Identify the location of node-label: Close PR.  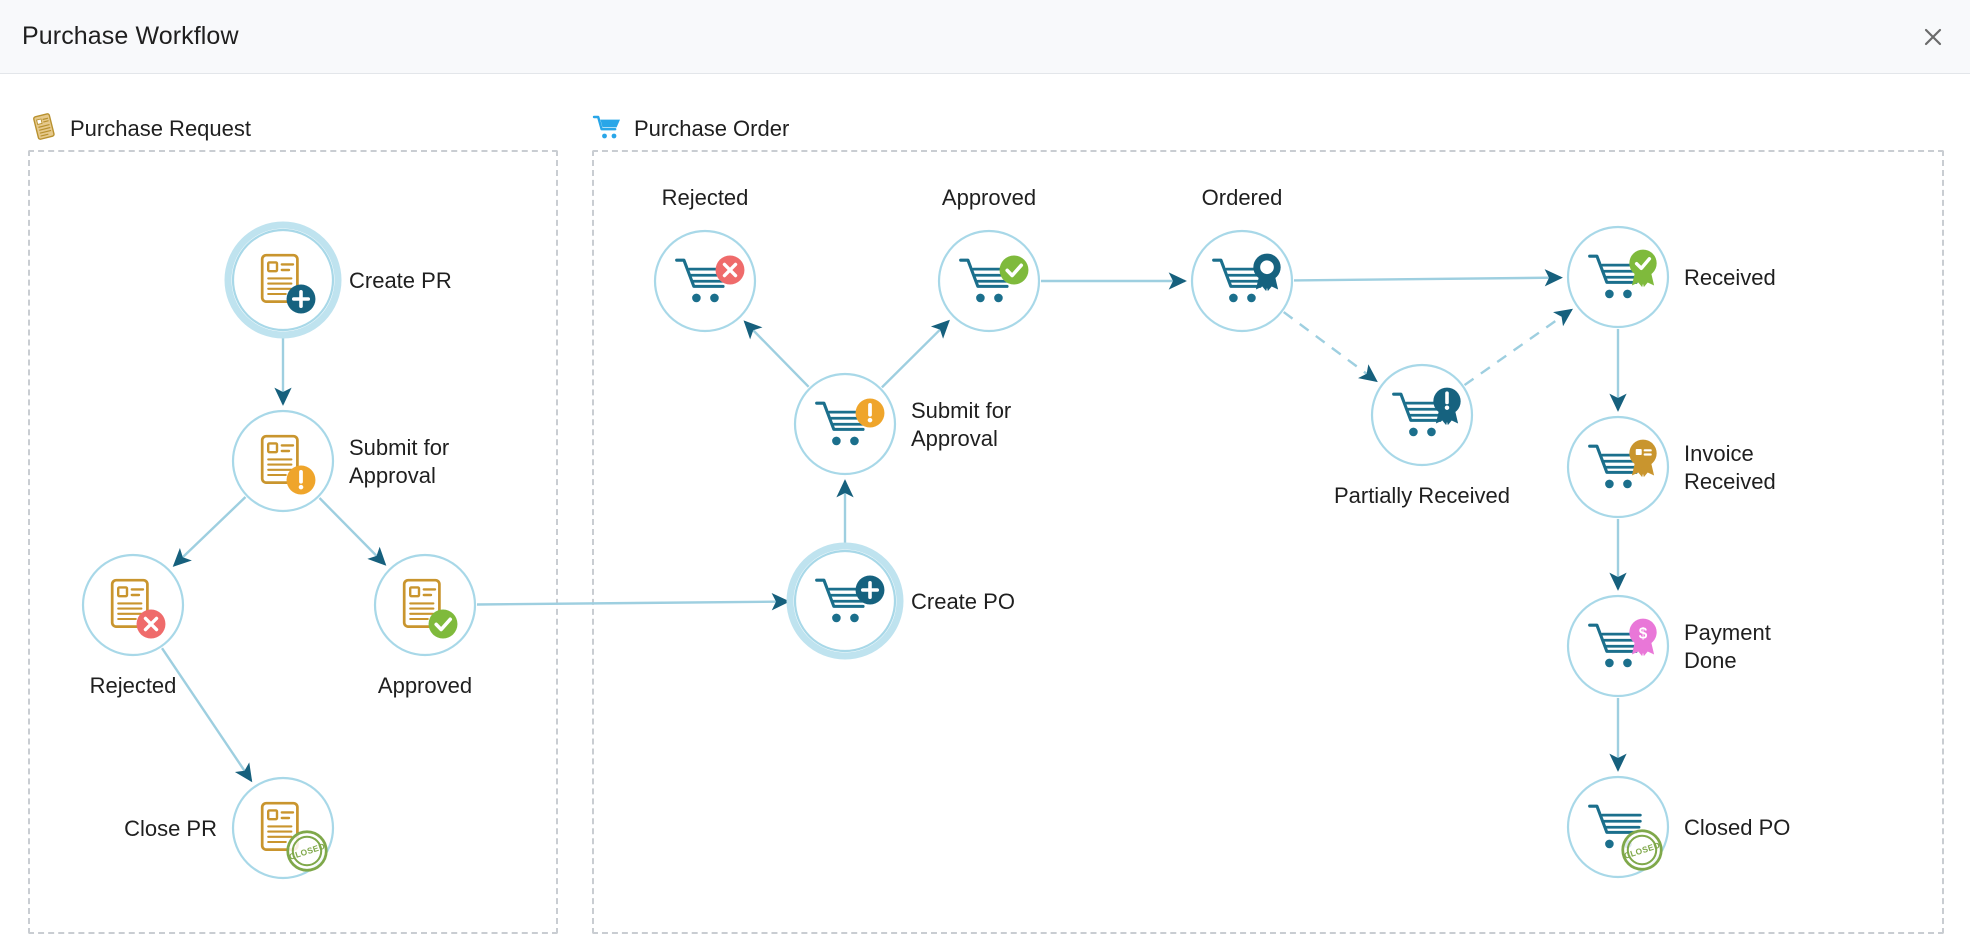
(170, 828).